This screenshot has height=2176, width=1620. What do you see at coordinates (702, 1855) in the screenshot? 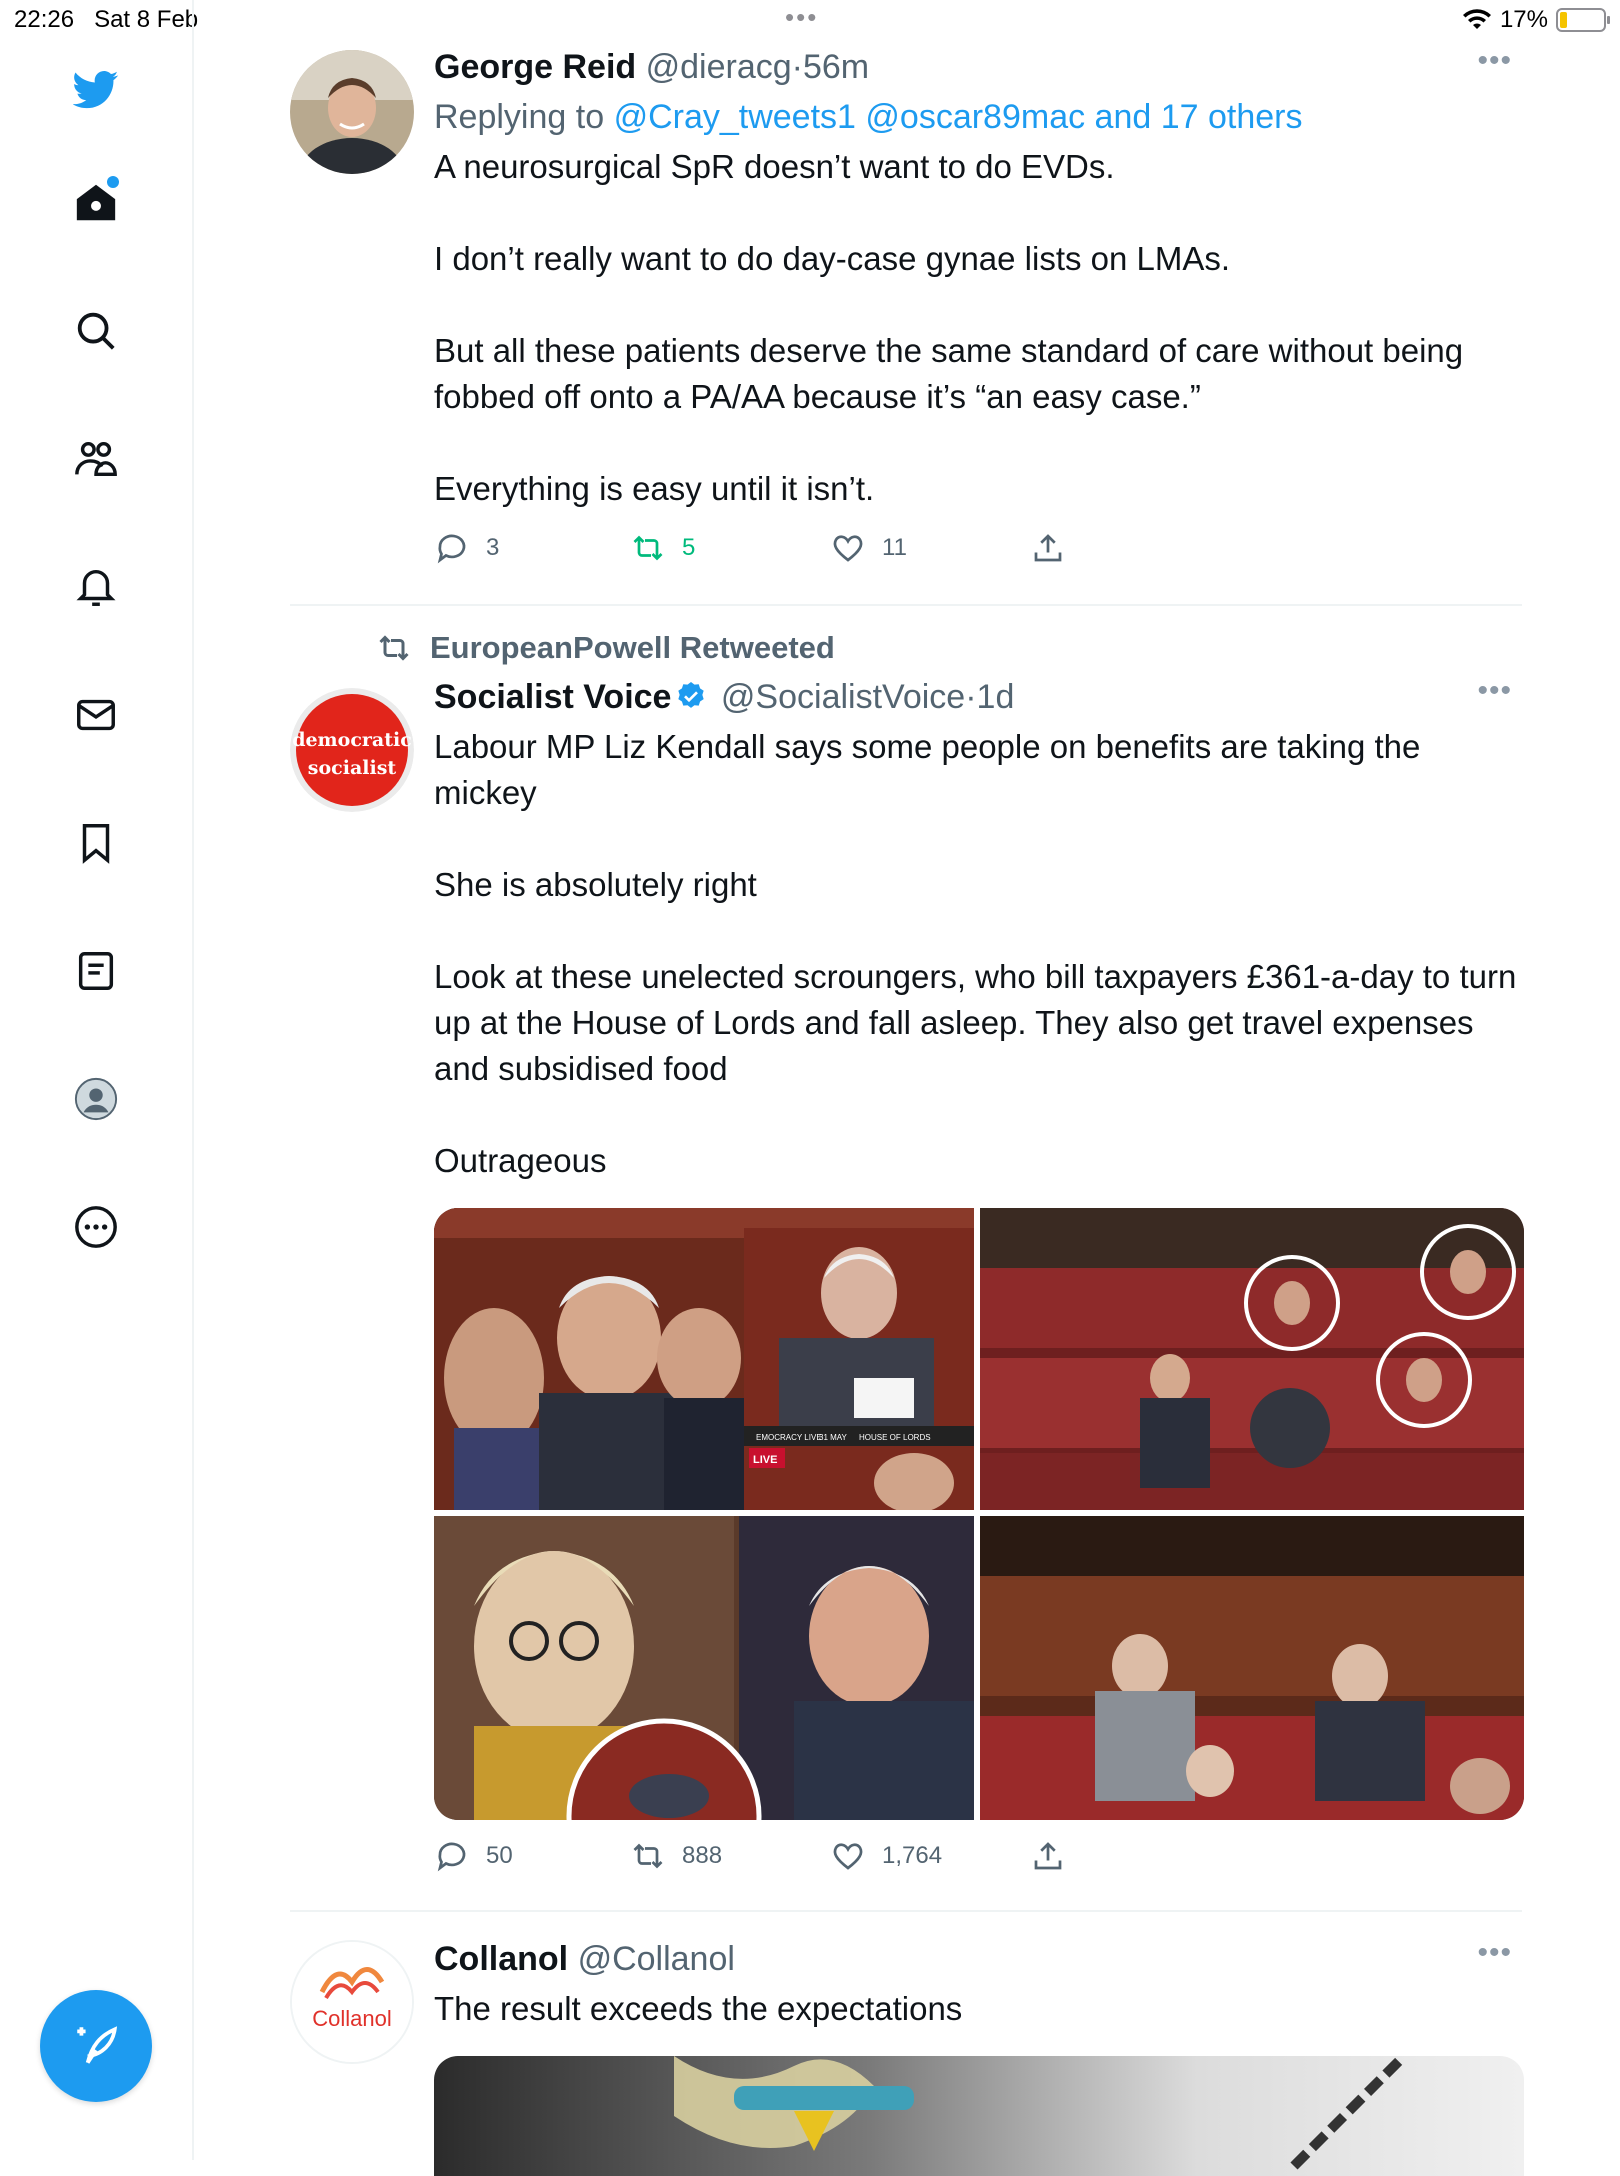
I see `retweet-count: 888` at bounding box center [702, 1855].